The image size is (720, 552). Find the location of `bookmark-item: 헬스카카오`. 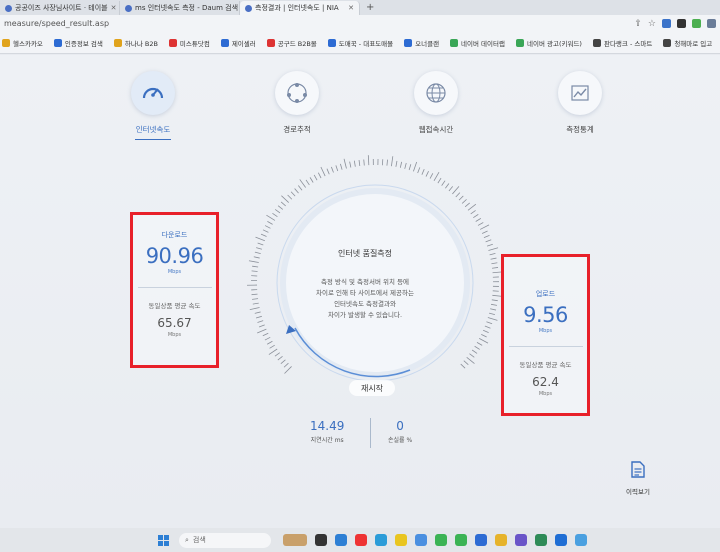

bookmark-item: 헬스카카오 is located at coordinates (22, 43).